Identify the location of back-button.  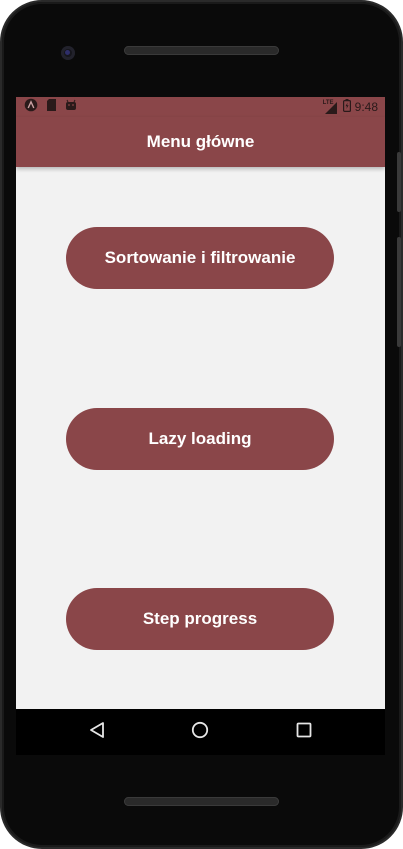
(97, 732).